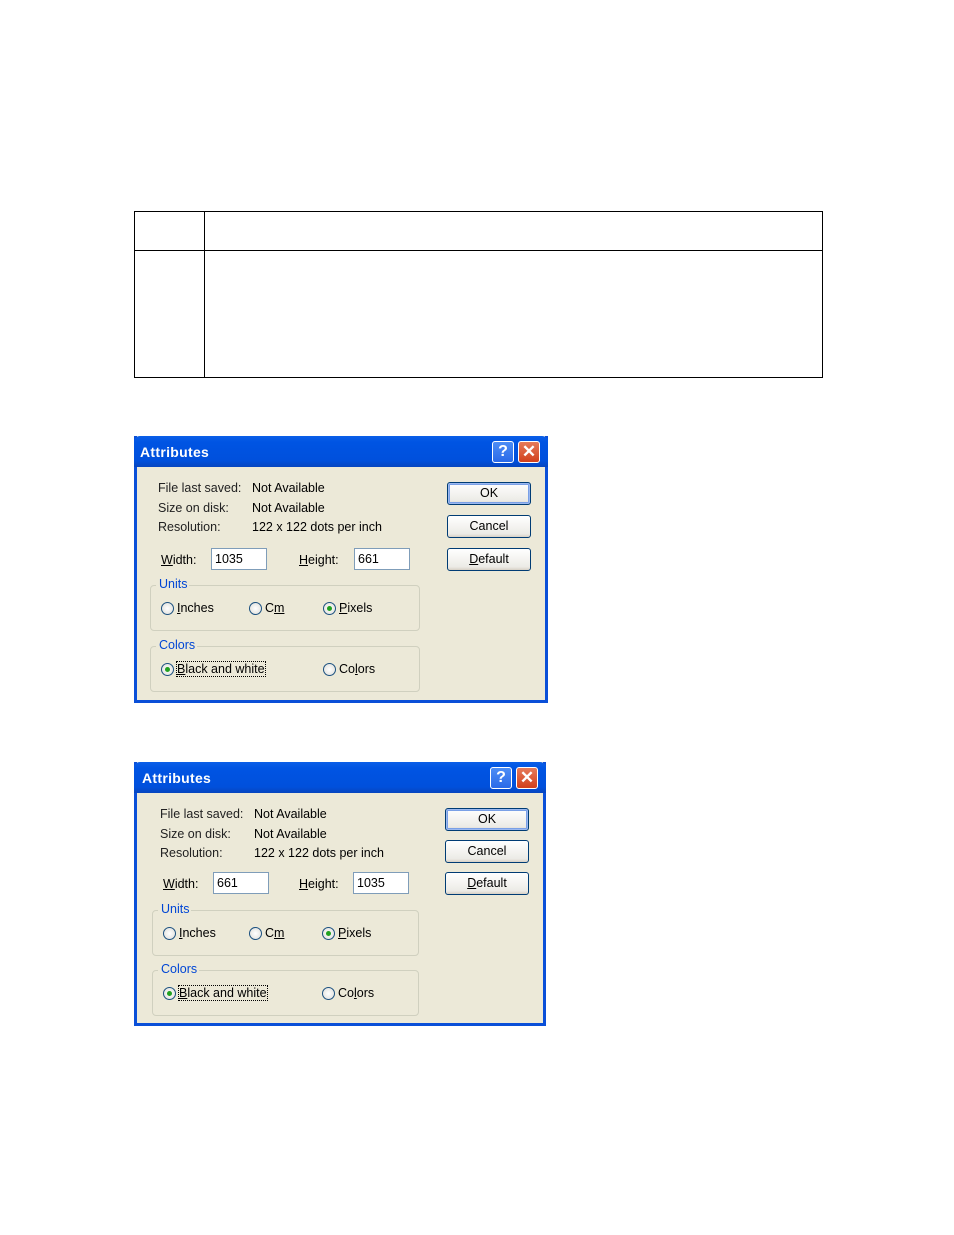  I want to click on width-input: 1035, so click(239, 559).